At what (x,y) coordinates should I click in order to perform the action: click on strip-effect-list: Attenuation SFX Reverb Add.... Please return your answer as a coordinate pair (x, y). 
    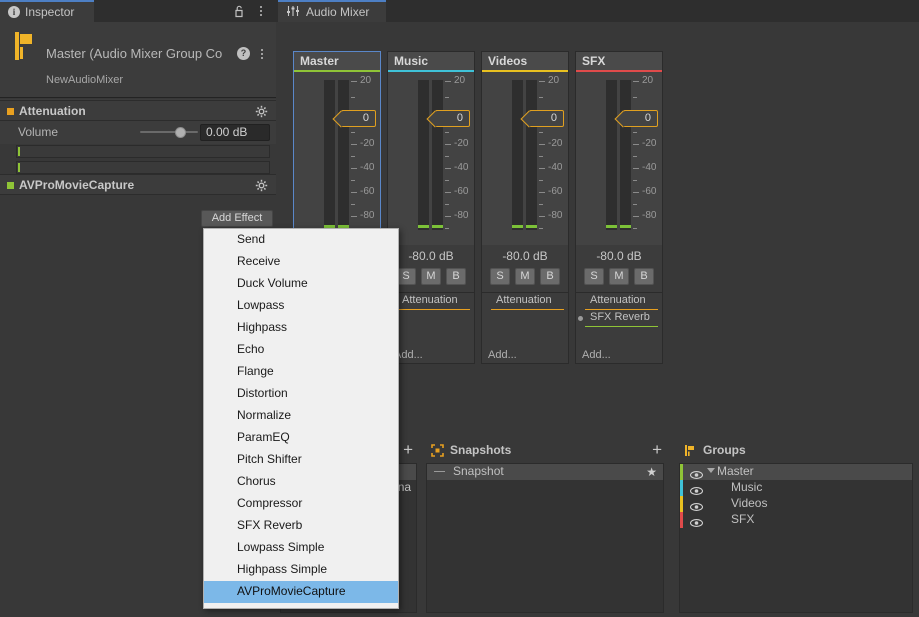
    Looking at the image, I should click on (619, 327).